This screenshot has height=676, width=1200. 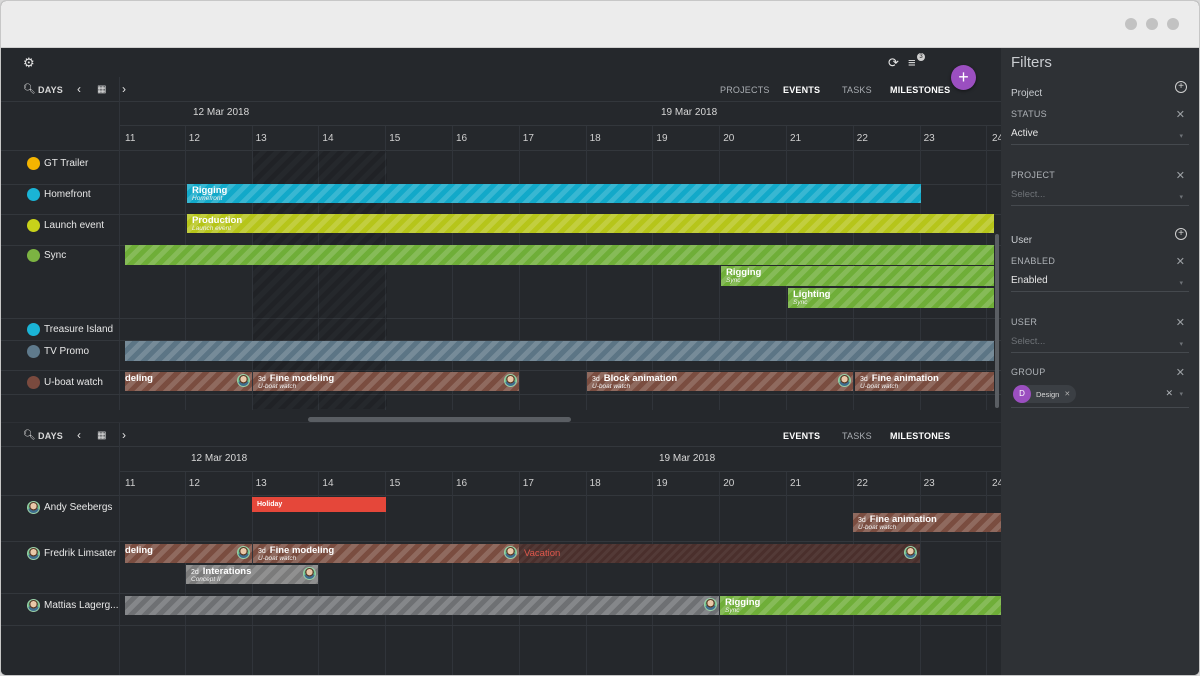 What do you see at coordinates (997, 321) in the screenshot?
I see `vertical-scrollbar` at bounding box center [997, 321].